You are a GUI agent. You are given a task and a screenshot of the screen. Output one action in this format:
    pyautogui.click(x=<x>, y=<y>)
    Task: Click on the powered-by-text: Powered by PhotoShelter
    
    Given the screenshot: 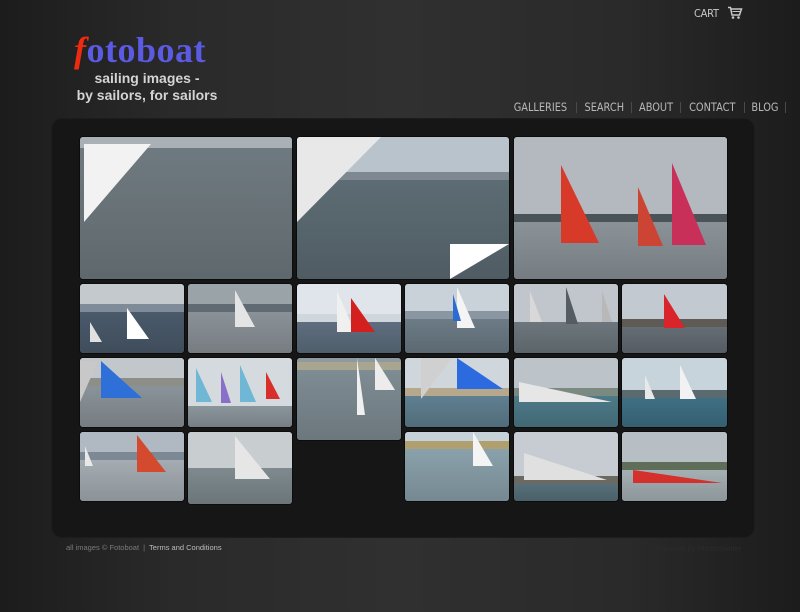 What is the action you would take?
    pyautogui.click(x=698, y=548)
    